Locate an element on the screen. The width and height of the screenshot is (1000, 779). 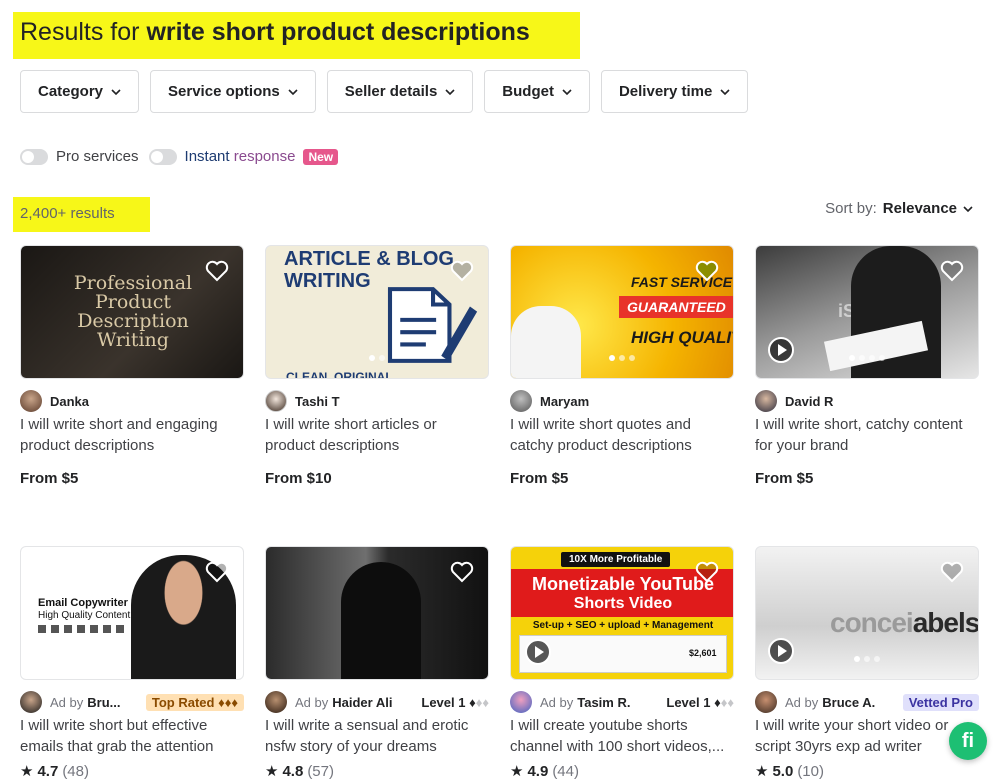
chat-button: fi is located at coordinates (968, 741).